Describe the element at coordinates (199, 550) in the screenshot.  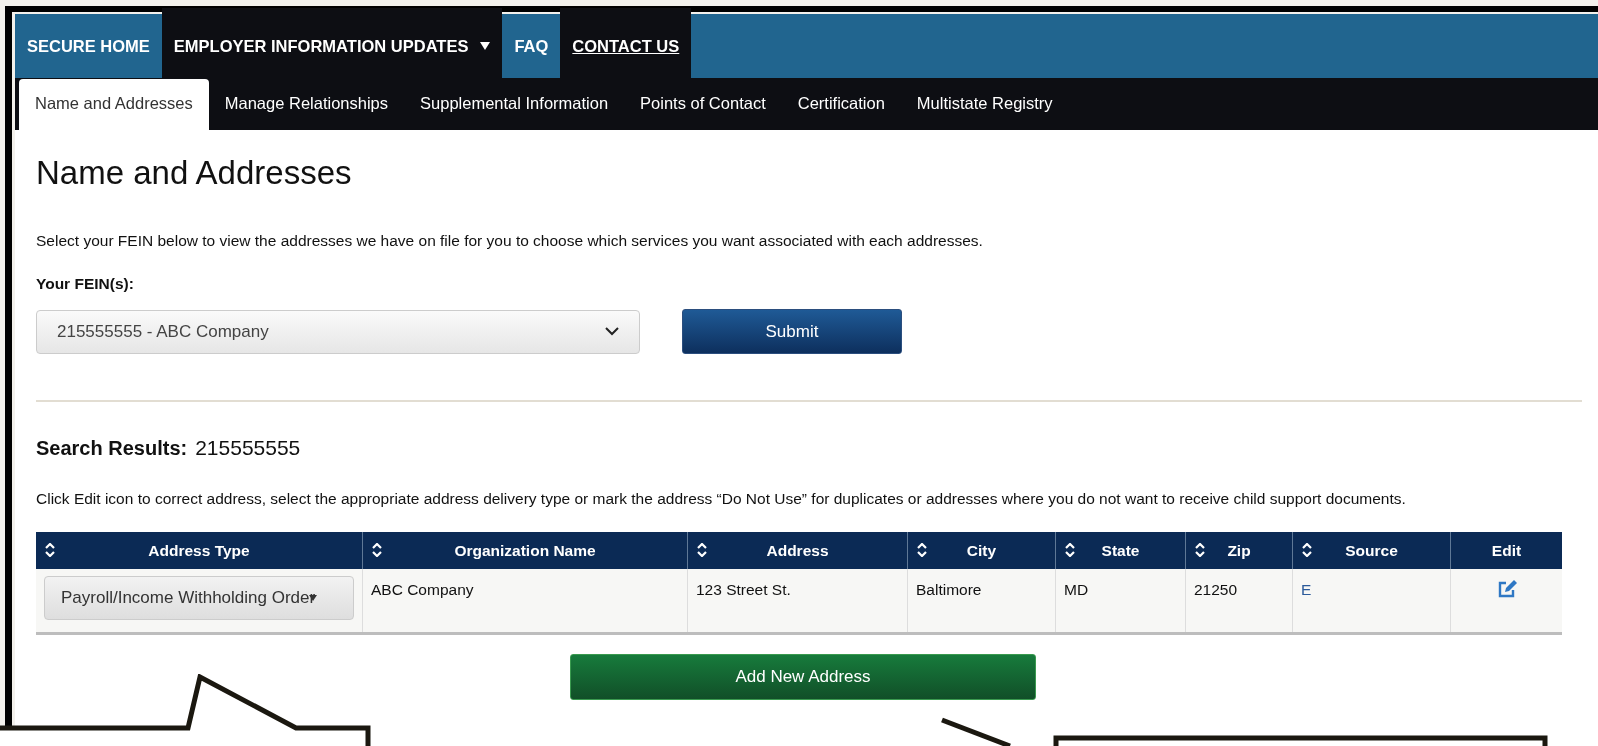
I see `column-header: Address Type` at that location.